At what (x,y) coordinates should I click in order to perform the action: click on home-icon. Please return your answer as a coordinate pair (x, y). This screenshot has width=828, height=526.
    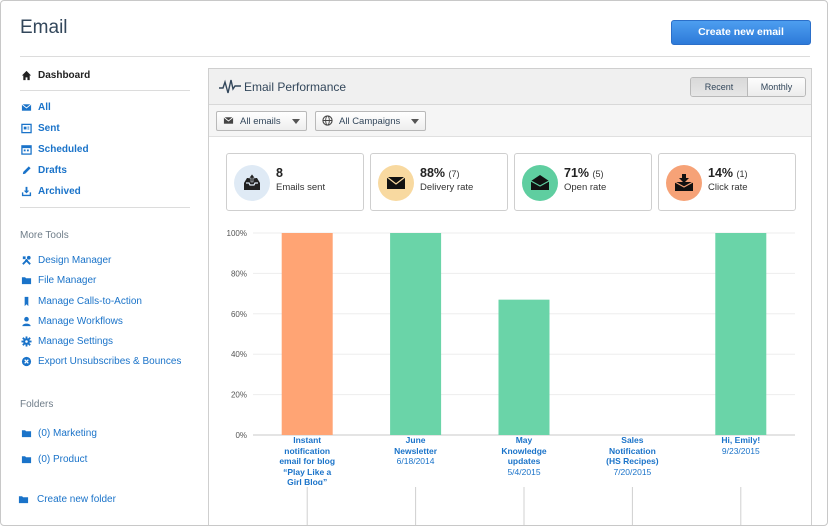
    Looking at the image, I should click on (26, 75).